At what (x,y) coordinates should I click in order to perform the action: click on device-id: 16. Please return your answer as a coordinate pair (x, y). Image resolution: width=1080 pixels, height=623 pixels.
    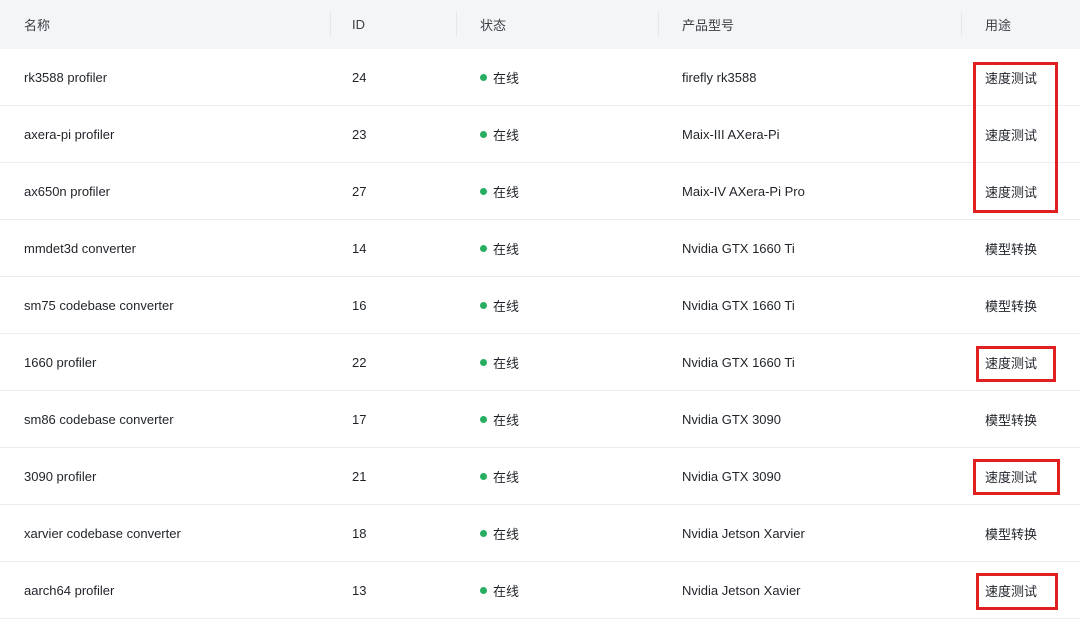
    Looking at the image, I should click on (359, 305).